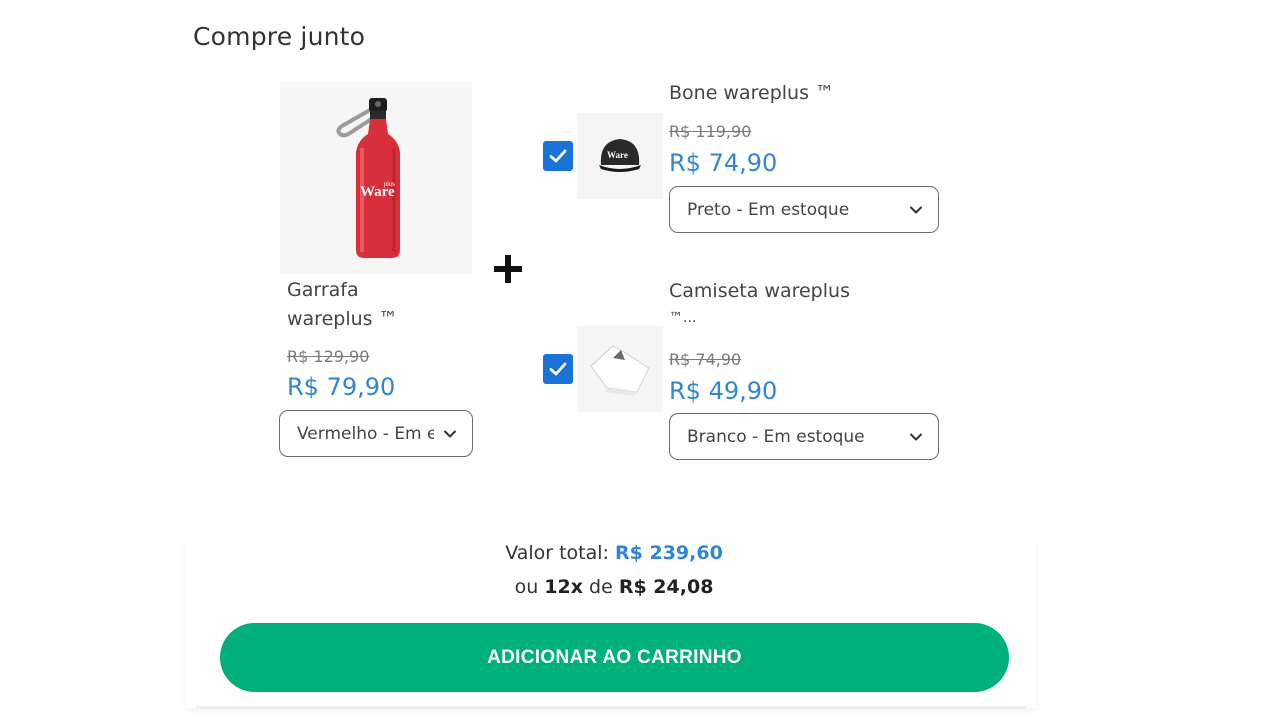 This screenshot has height=720, width=1280. I want to click on item-price-bone: R$ 74,90, so click(723, 163).